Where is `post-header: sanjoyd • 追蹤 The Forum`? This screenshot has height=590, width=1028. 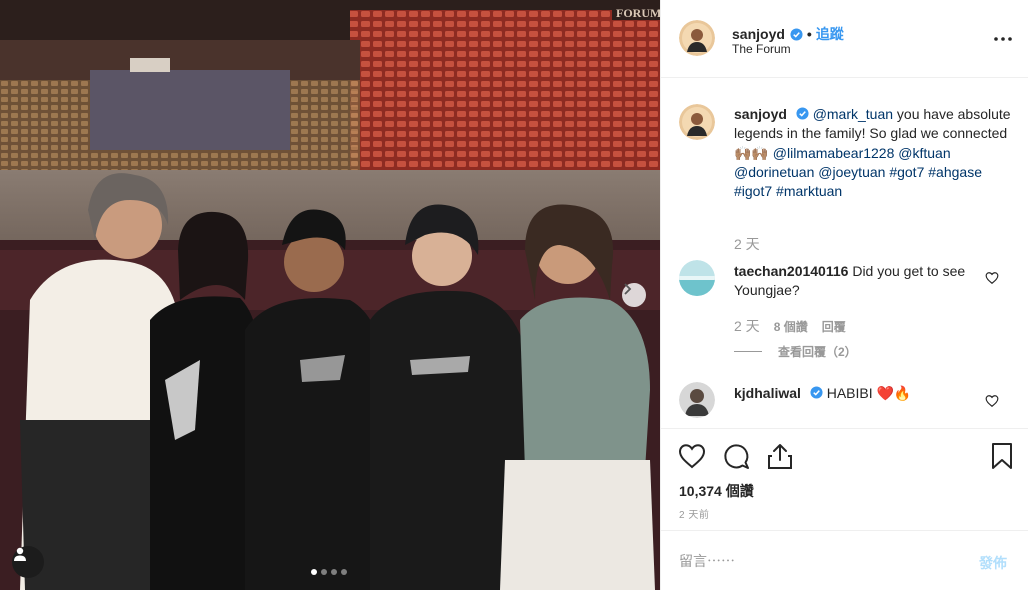 post-header: sanjoyd • 追蹤 The Forum is located at coordinates (844, 39).